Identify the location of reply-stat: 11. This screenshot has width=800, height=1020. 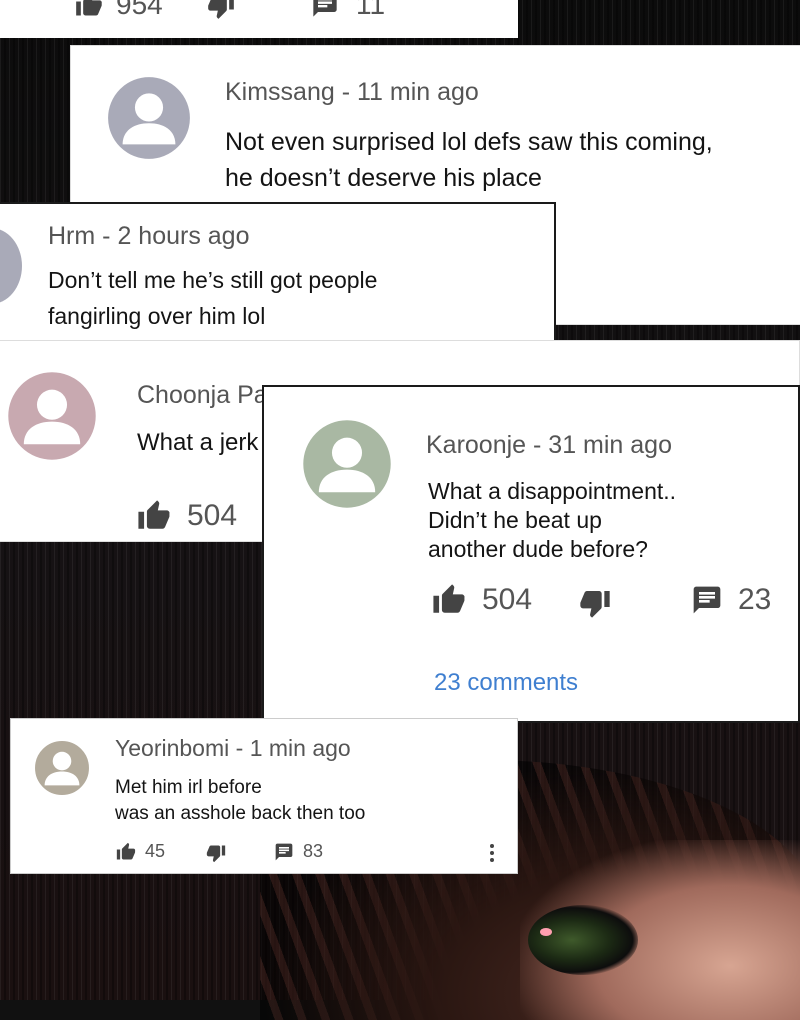
(347, 10).